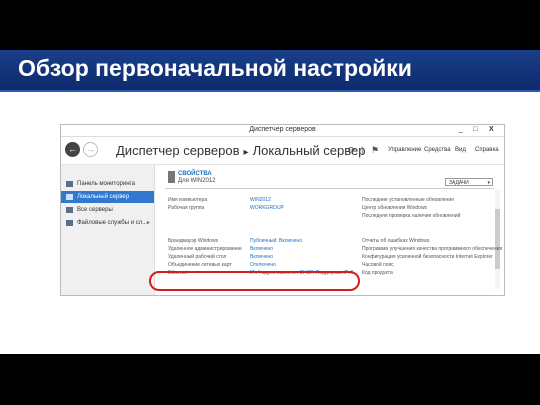 This screenshot has width=540, height=405. I want to click on slide-title-band: Обзор первоначальной настройки, so click(270, 71).